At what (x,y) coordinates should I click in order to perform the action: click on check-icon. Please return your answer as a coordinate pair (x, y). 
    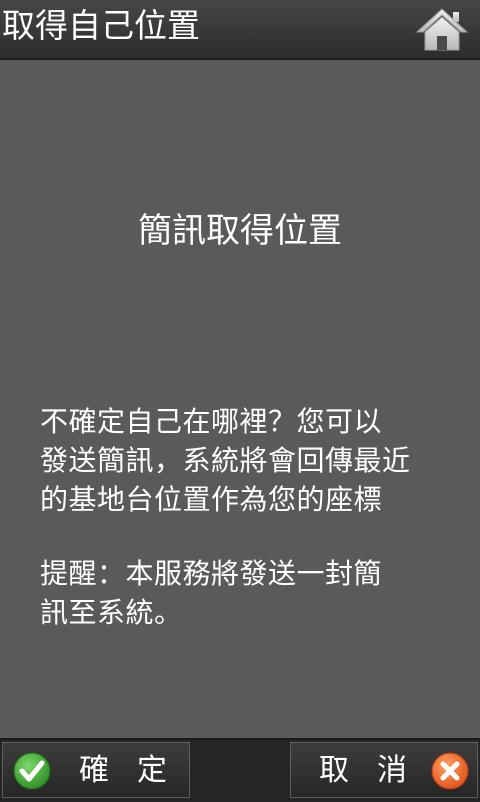
    Looking at the image, I should click on (32, 771).